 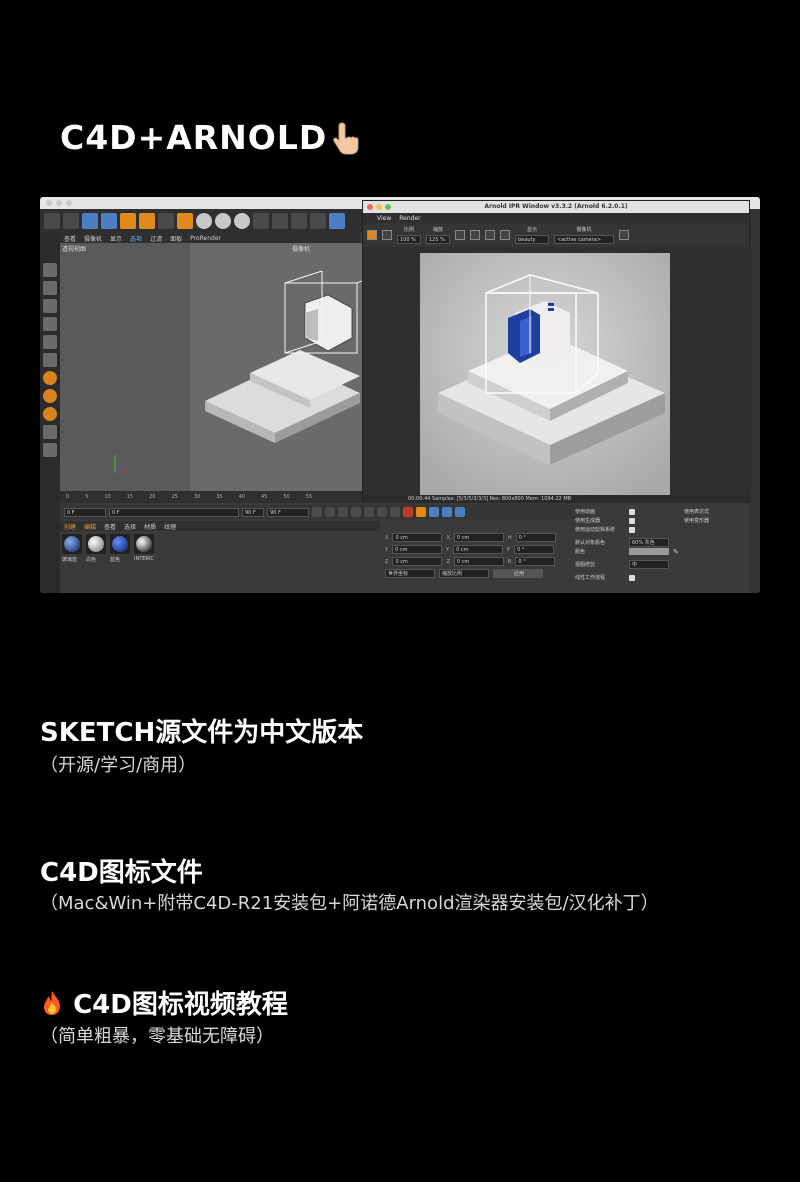 What do you see at coordinates (460, 235) in the screenshot?
I see `region-icon` at bounding box center [460, 235].